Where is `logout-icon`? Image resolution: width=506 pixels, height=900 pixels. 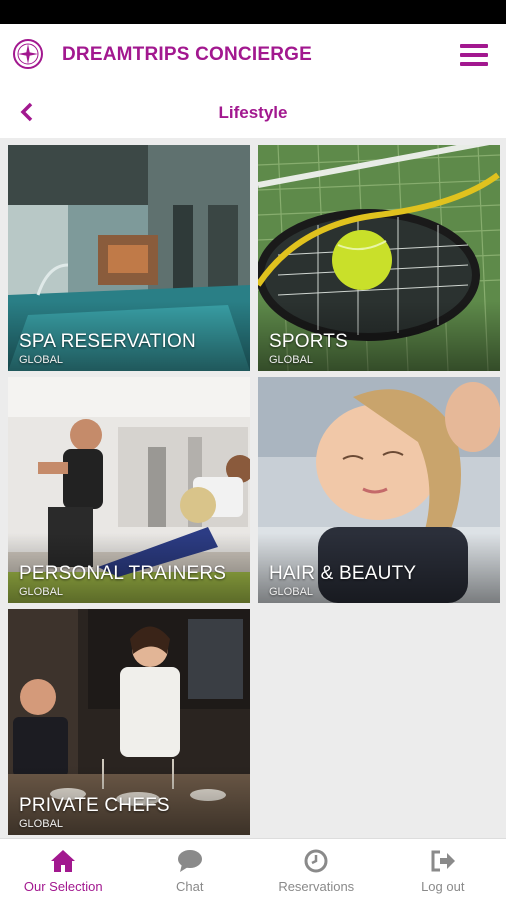 logout-icon is located at coordinates (443, 861).